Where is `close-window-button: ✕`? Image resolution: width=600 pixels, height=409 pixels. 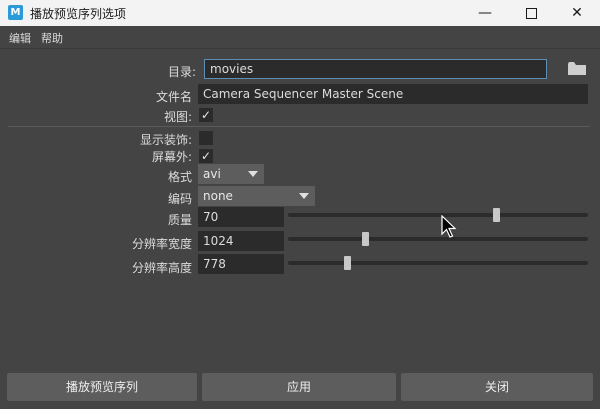 close-window-button: ✕ is located at coordinates (577, 13).